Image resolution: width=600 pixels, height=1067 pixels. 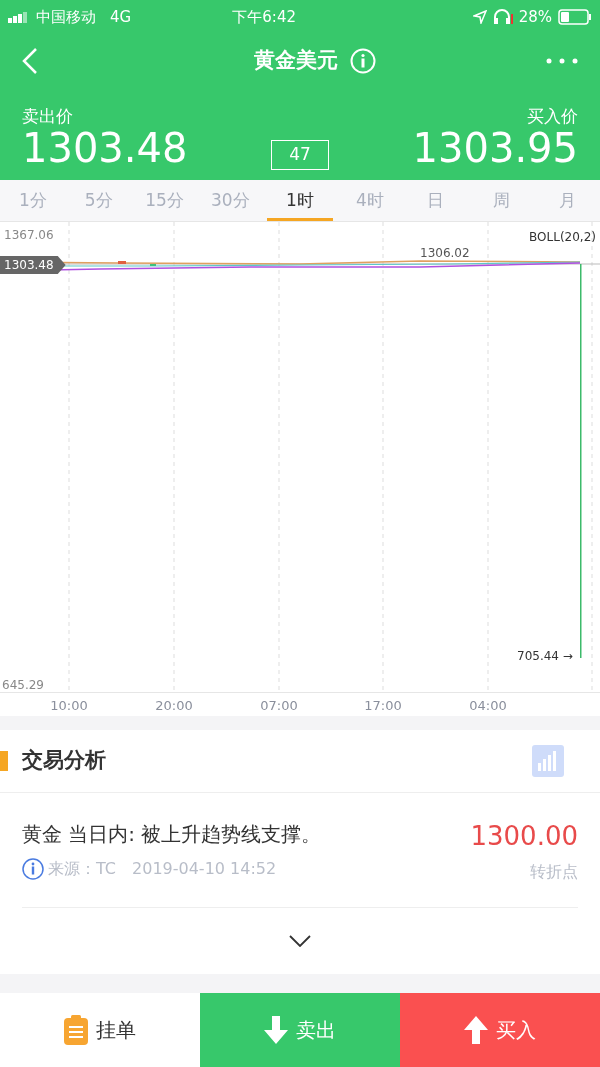 I want to click on low-marker: 705.44 →, so click(x=545, y=656).